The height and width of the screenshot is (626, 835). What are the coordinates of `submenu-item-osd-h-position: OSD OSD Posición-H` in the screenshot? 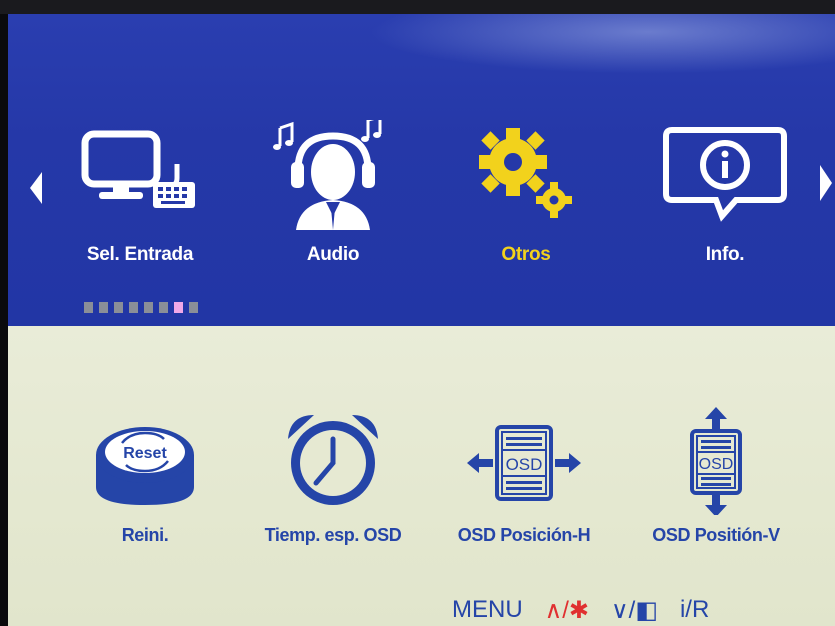 It's located at (524, 480).